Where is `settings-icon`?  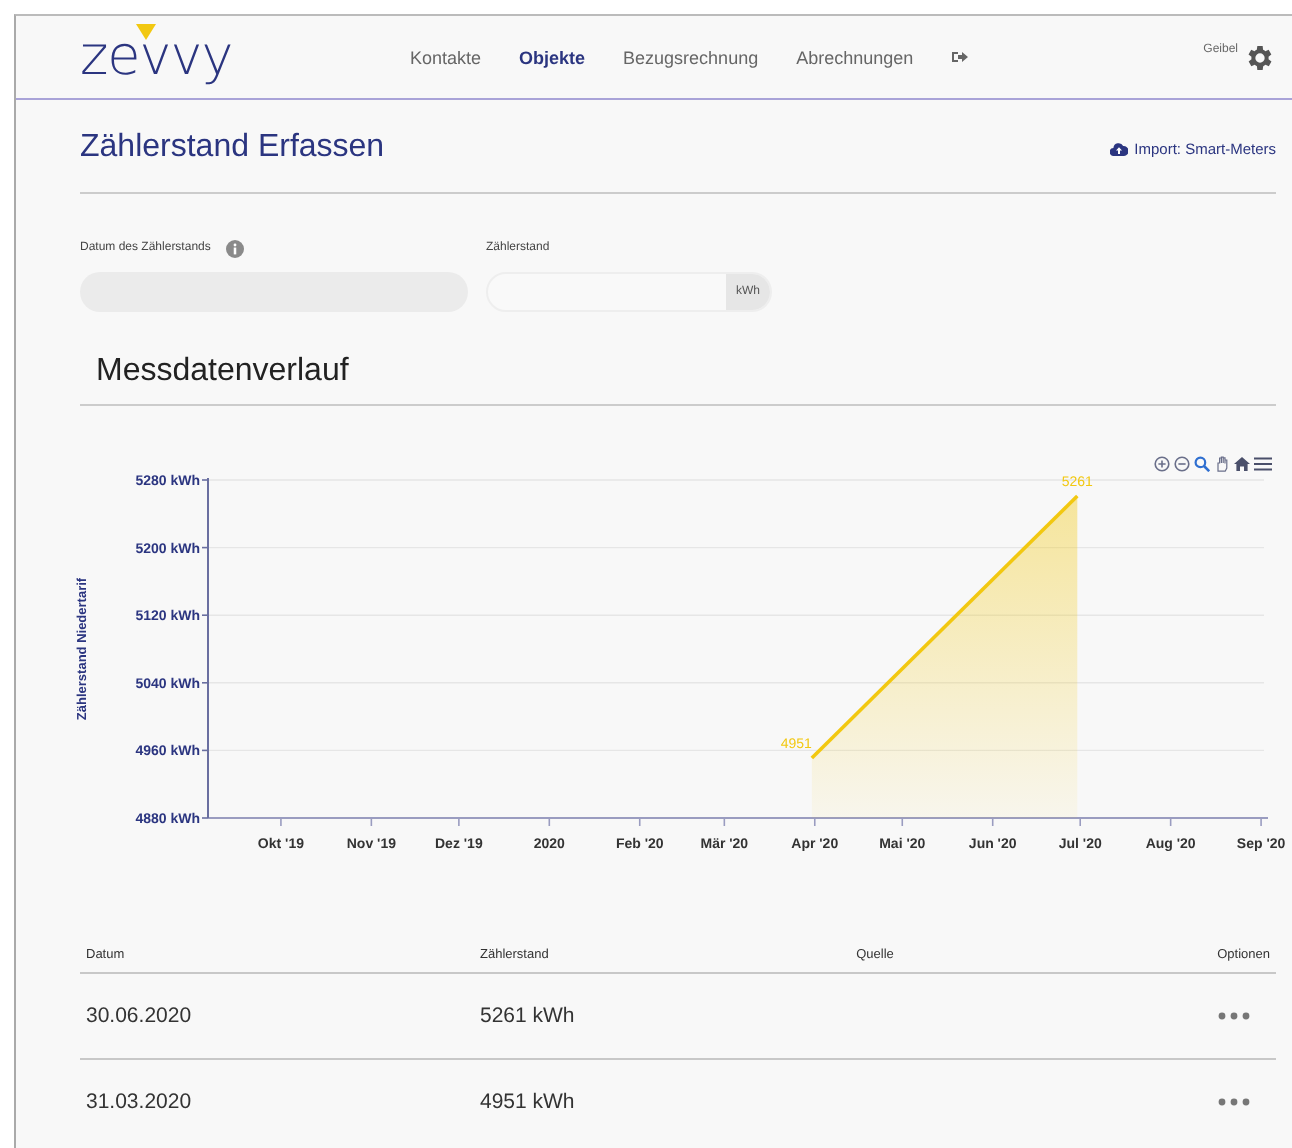 settings-icon is located at coordinates (1260, 57).